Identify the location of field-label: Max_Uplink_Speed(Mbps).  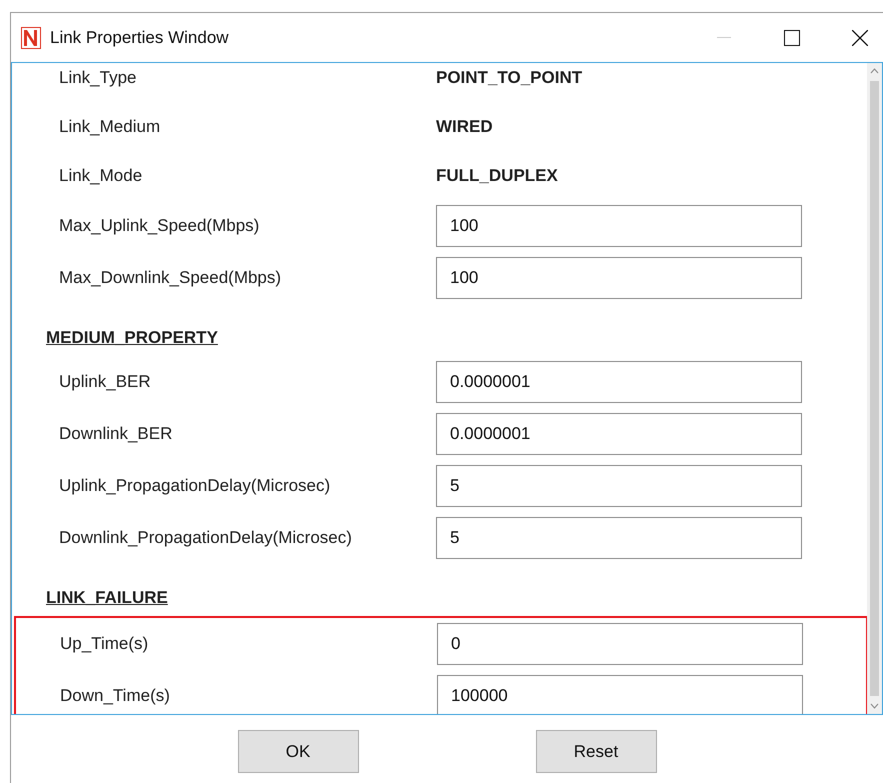
(159, 226).